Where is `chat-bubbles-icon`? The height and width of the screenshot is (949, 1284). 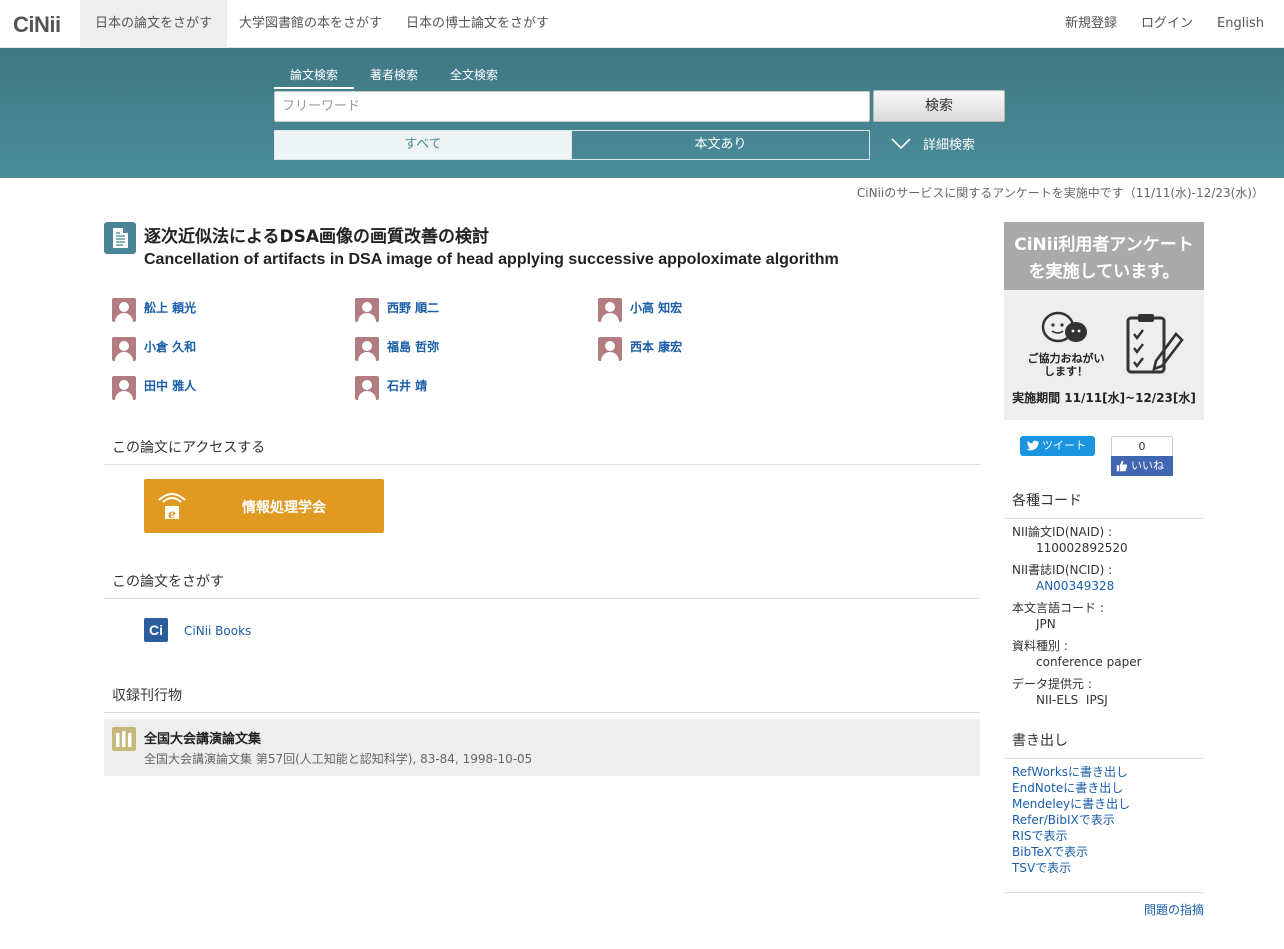
chat-bubbles-icon is located at coordinates (1064, 327).